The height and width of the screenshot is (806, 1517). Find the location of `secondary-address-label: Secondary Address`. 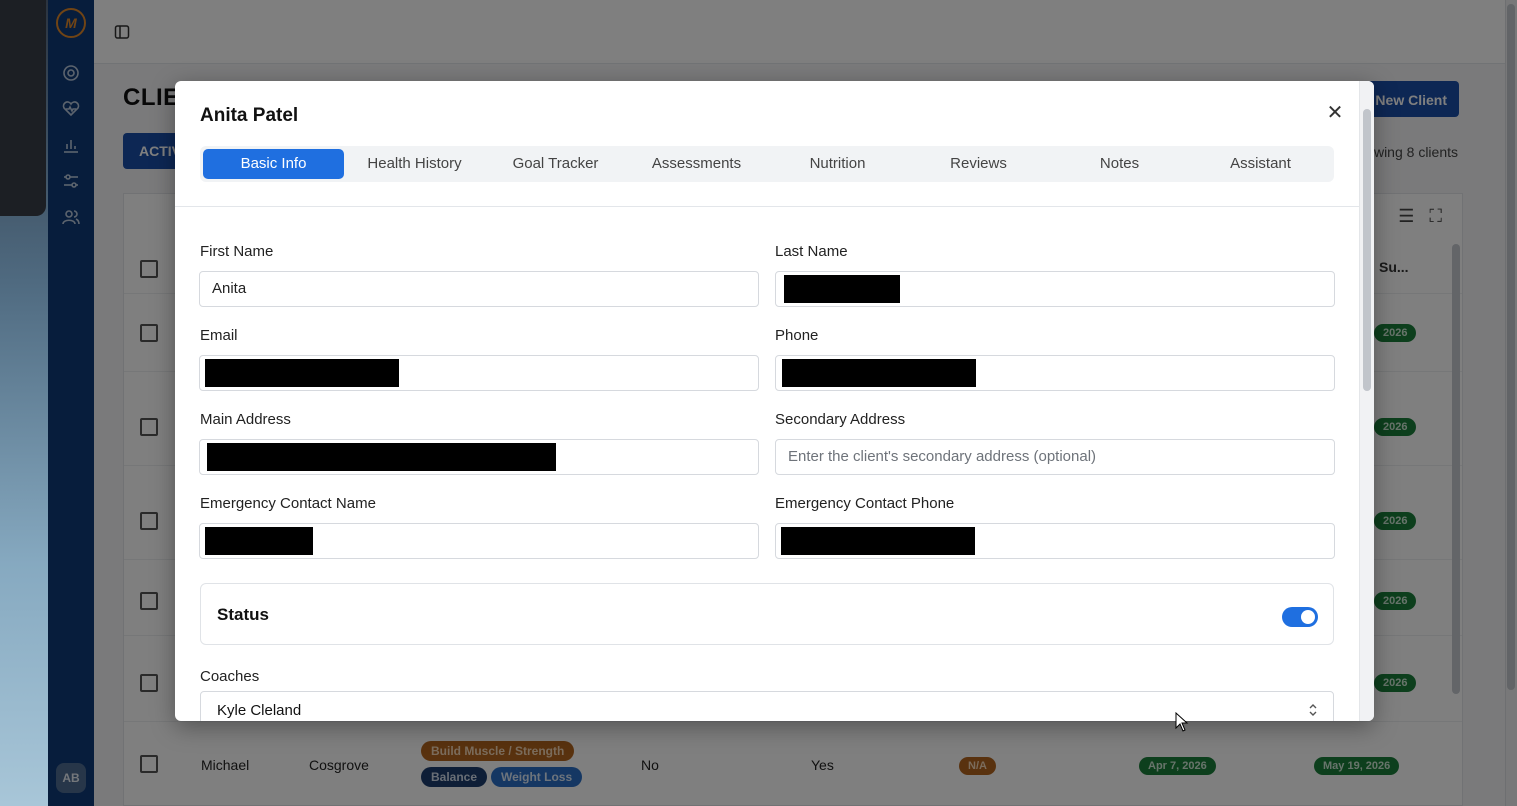

secondary-address-label: Secondary Address is located at coordinates (840, 419).